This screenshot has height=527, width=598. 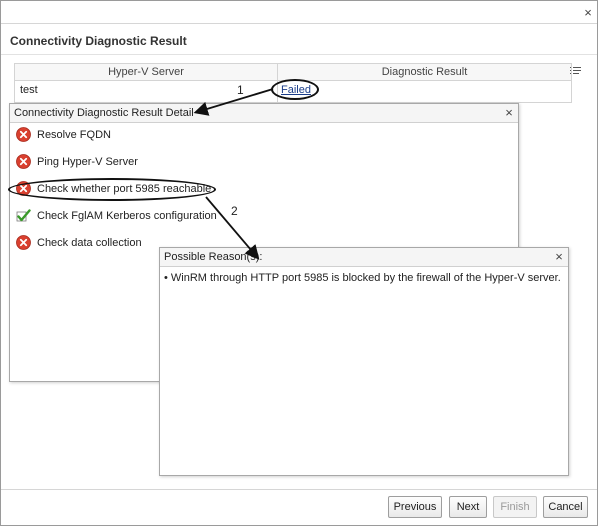 I want to click on detail-panel-close-icon: ×, so click(x=509, y=113).